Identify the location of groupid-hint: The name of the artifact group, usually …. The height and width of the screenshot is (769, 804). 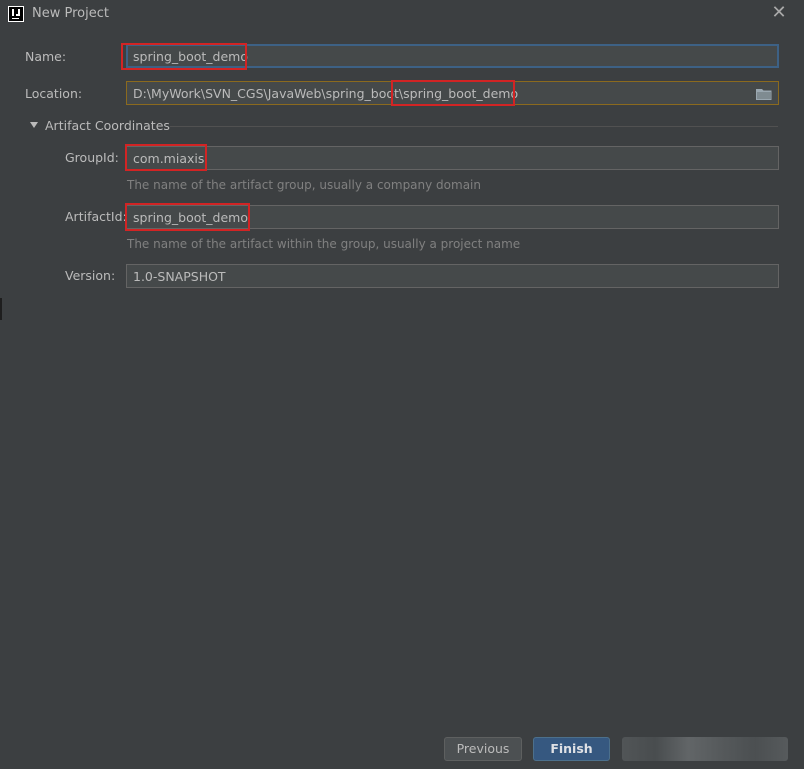
(304, 185).